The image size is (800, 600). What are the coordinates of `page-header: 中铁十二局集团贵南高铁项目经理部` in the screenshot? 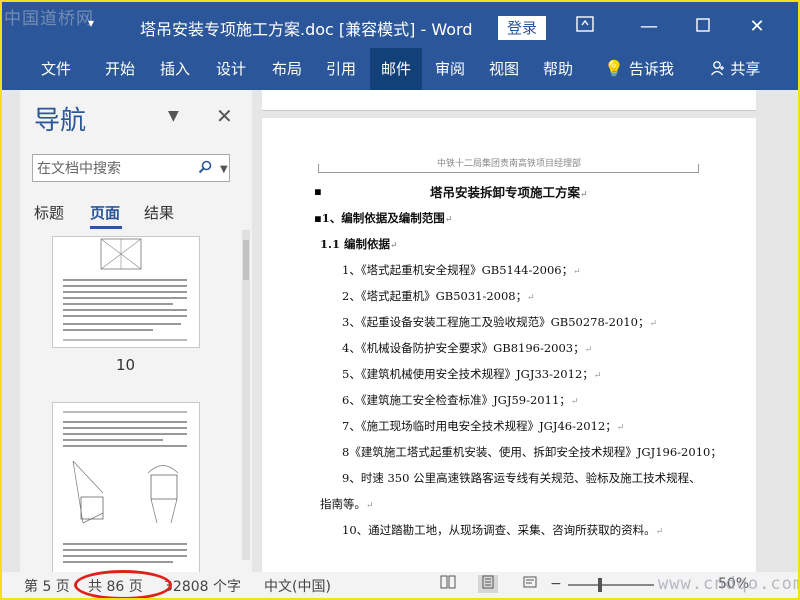 It's located at (508, 164).